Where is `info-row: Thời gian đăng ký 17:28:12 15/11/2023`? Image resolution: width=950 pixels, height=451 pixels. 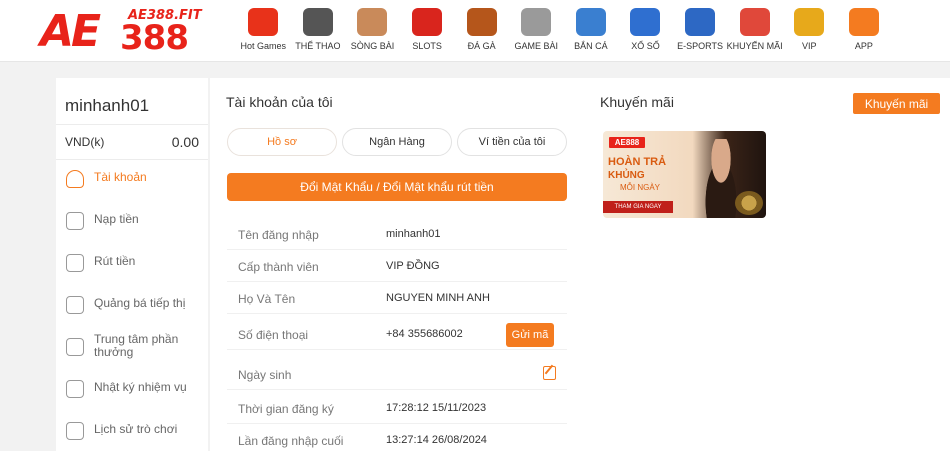
info-row: Thời gian đăng ký 17:28:12 15/11/2023 is located at coordinates (397, 408).